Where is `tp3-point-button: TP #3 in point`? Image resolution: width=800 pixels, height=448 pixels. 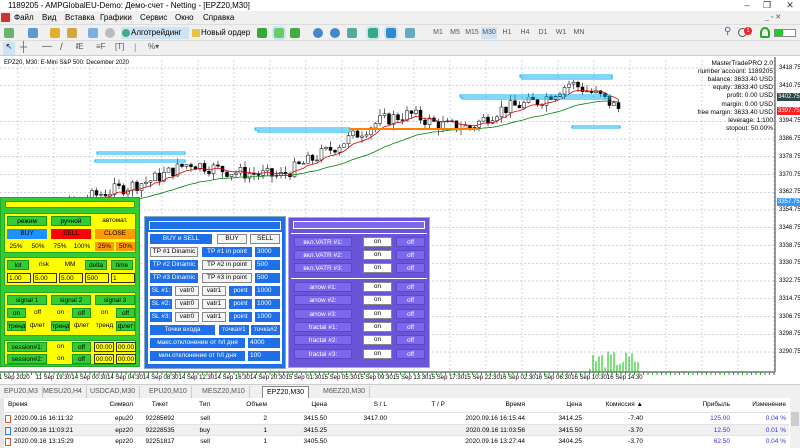
tp3-point-button: TP #3 in point is located at coordinates (227, 278).